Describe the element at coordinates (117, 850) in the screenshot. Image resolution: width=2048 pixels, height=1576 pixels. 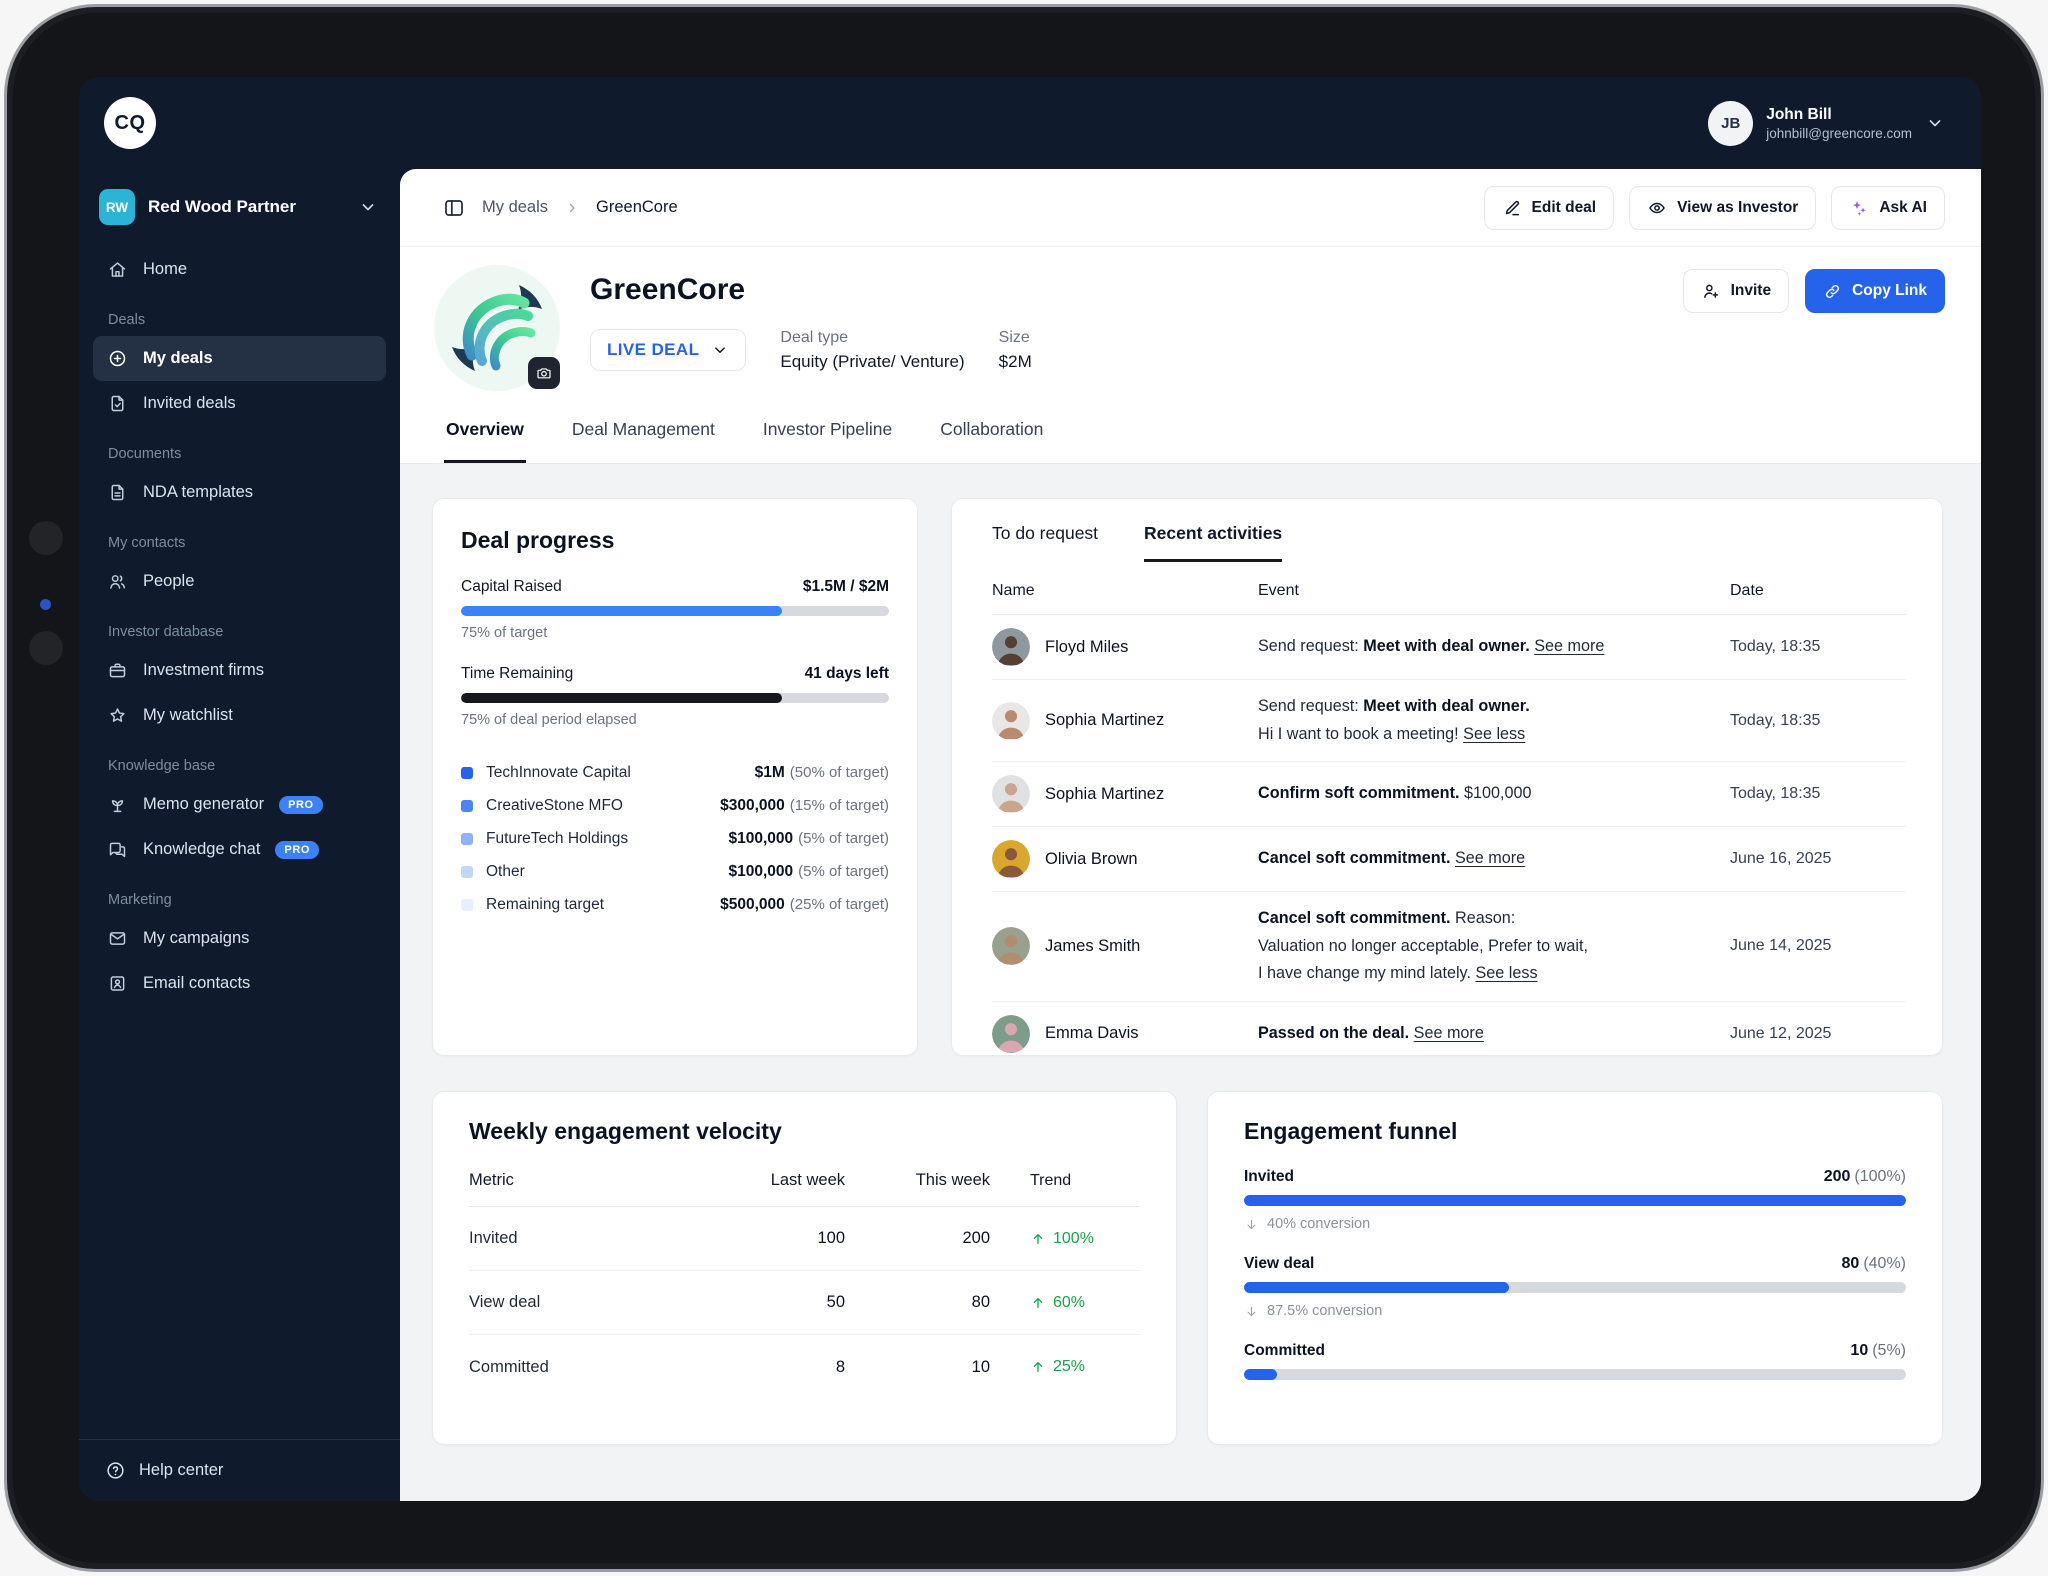
I see `chat-icon` at that location.